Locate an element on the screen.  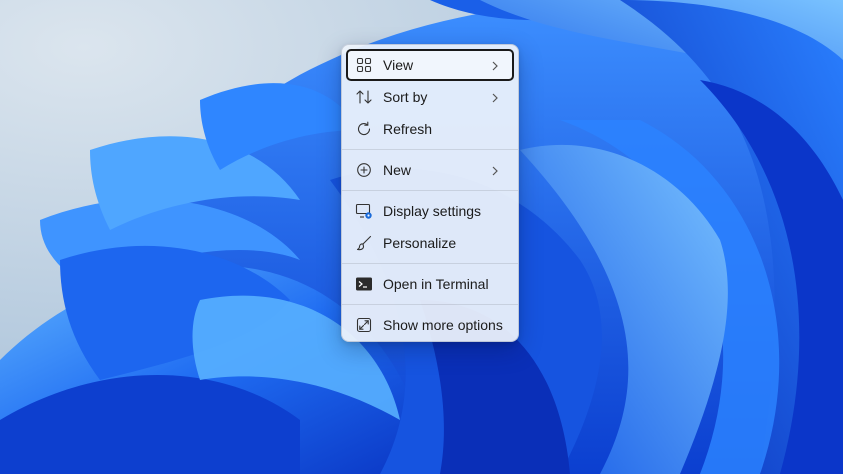
menu-item-label: View is located at coordinates (398, 65).